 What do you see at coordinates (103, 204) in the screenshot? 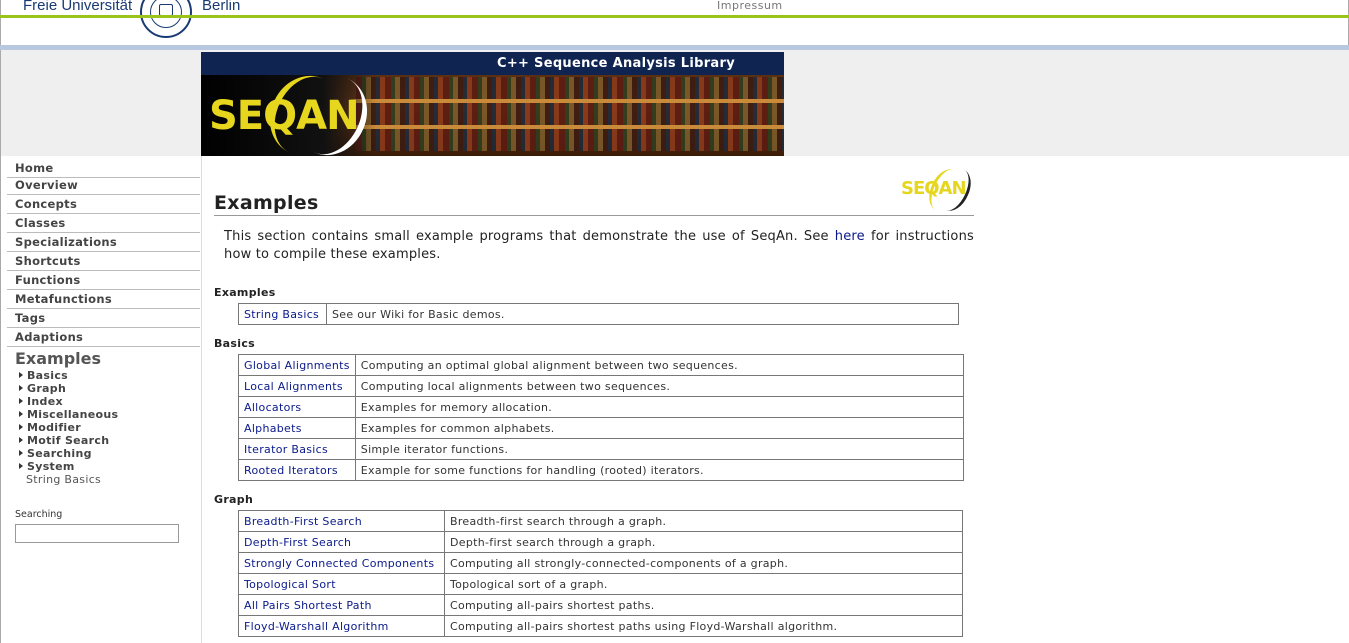
I see `sidebar-item-concepts: Concepts` at bounding box center [103, 204].